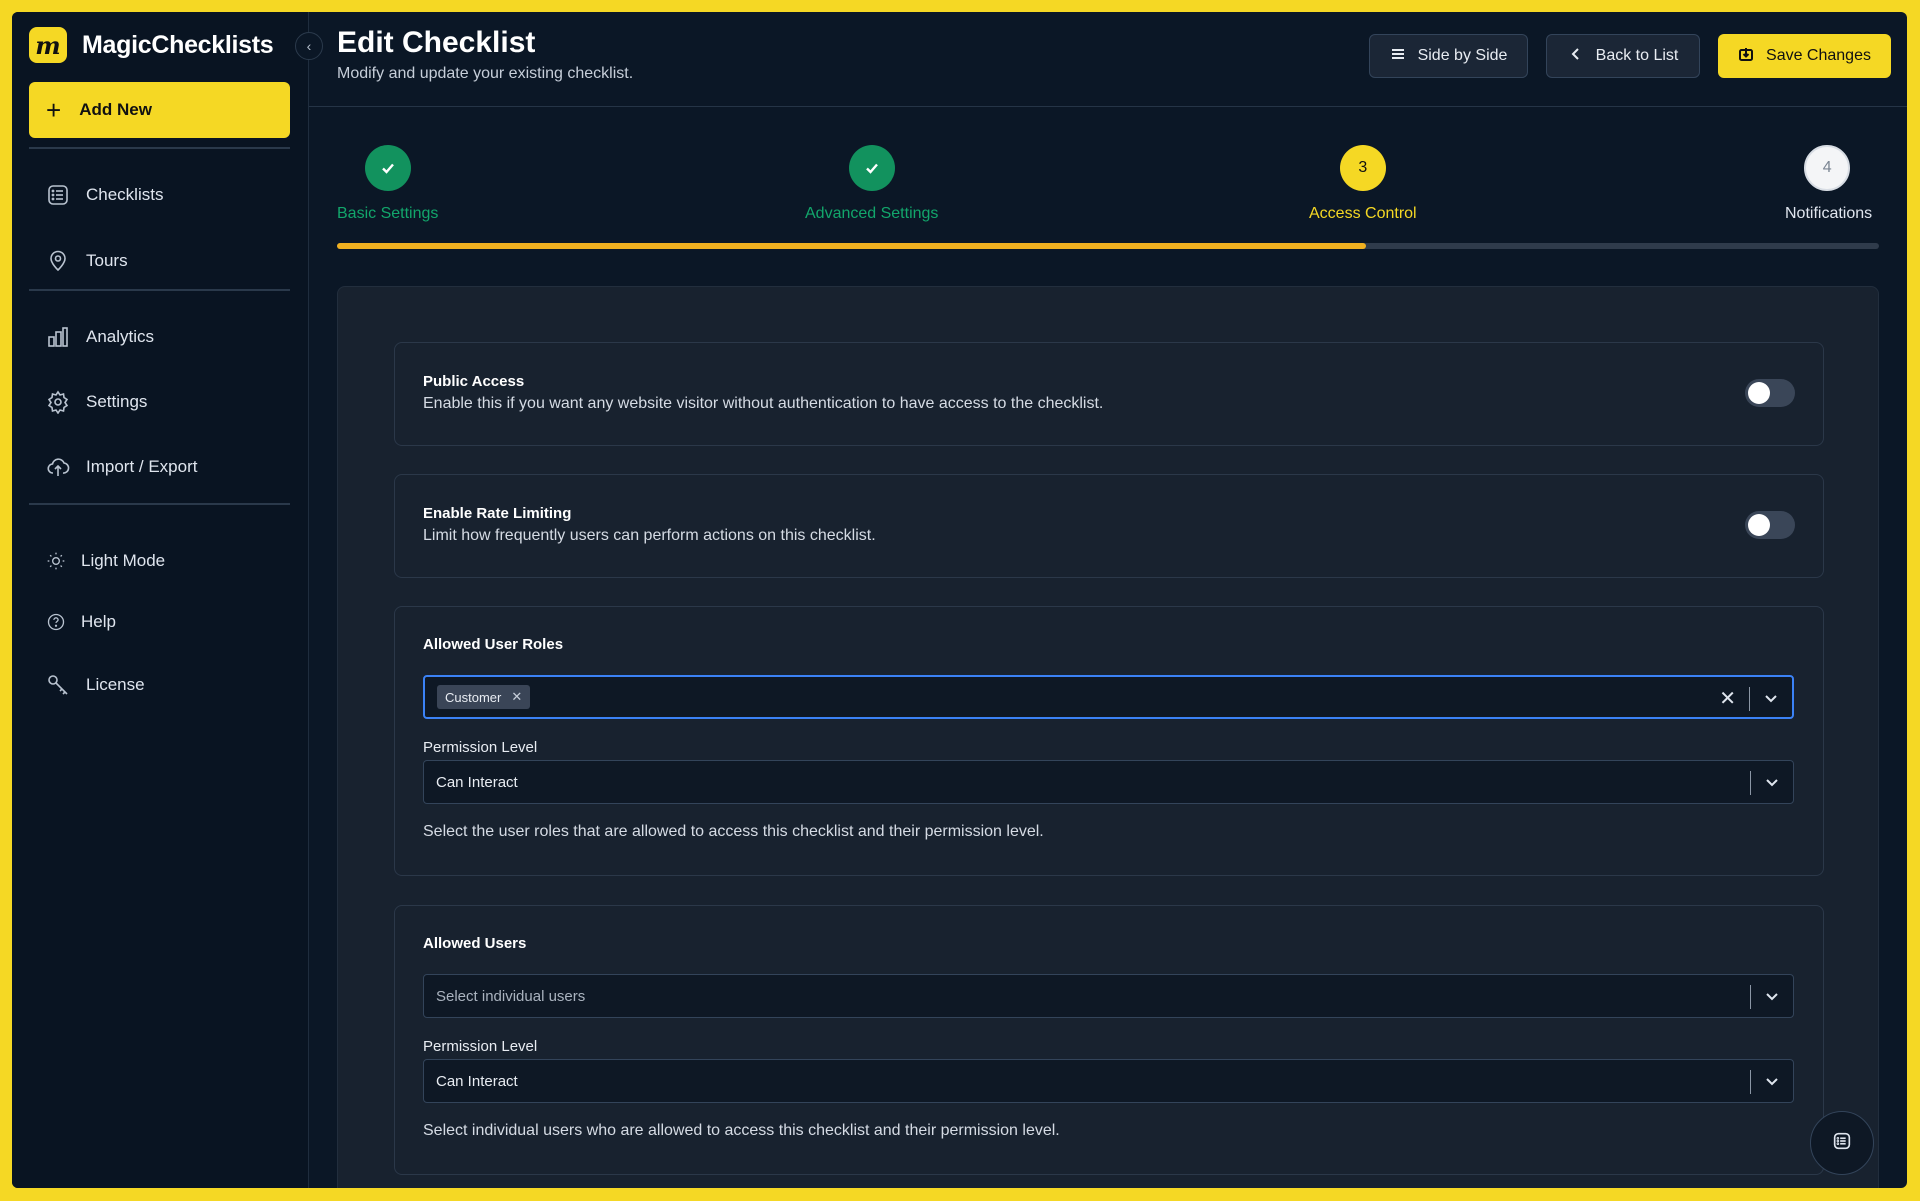 The height and width of the screenshot is (1201, 1920). What do you see at coordinates (480, 1046) in the screenshot?
I see `users-permission-label: Permission Level` at bounding box center [480, 1046].